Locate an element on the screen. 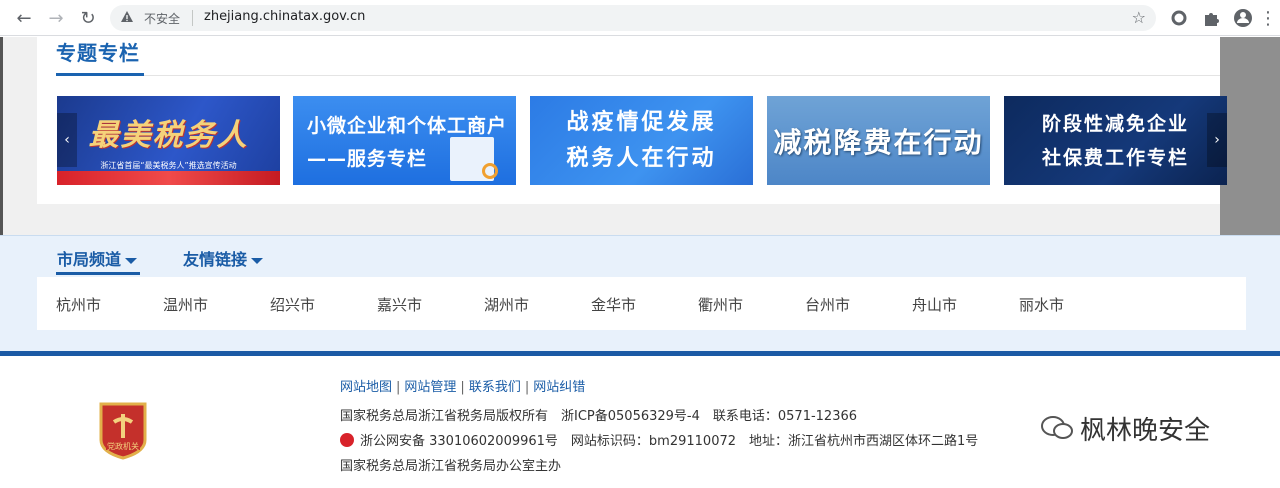 The width and height of the screenshot is (1280, 488). city-link-jiaxing: 嘉兴市 is located at coordinates (399, 304).